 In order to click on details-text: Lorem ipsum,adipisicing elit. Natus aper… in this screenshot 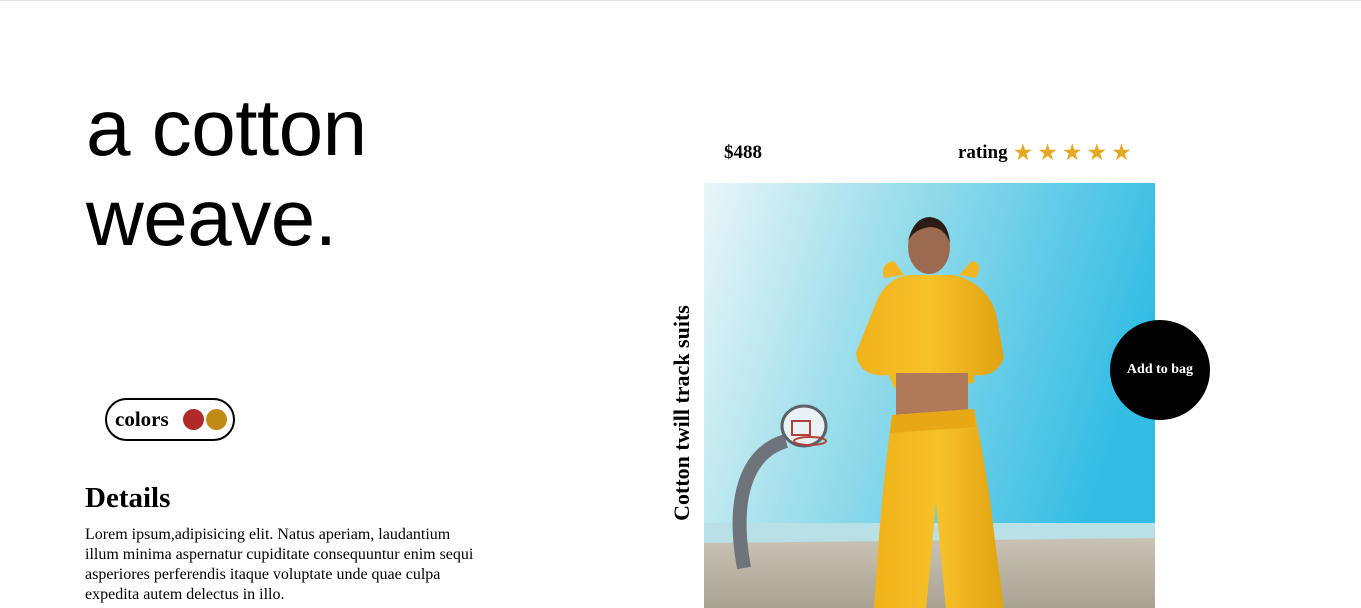, I will do `click(279, 564)`.